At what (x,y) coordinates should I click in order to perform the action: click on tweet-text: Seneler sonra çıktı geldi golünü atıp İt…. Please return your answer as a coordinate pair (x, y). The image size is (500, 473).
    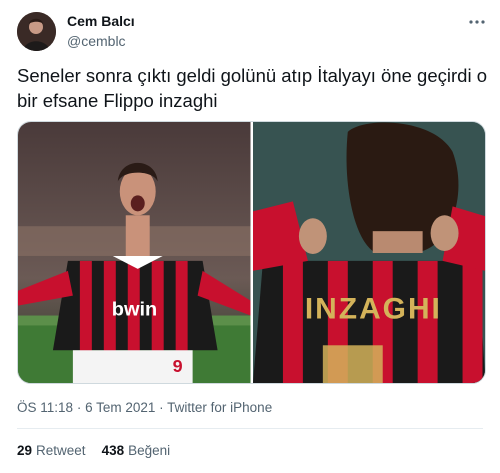
    Looking at the image, I should click on (252, 88).